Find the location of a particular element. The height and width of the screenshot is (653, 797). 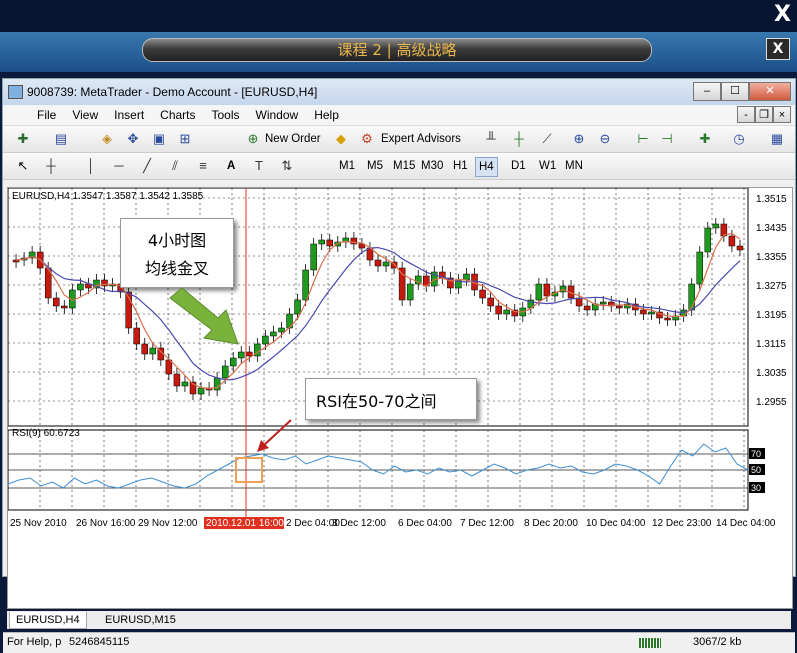

profiles-icon: ▤ is located at coordinates (61, 139).